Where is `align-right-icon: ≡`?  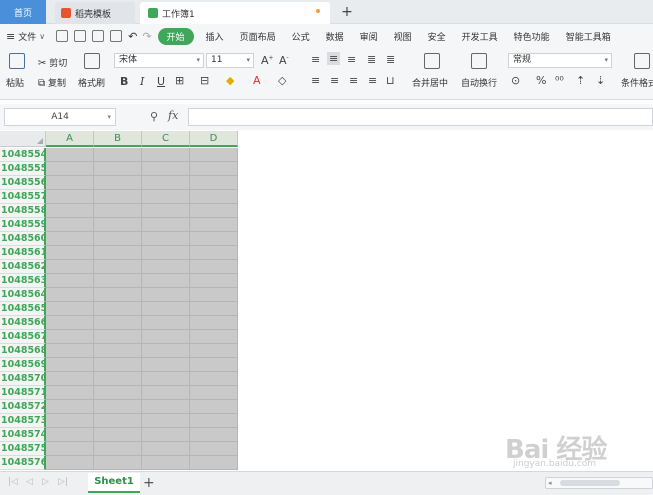 align-right-icon: ≡ is located at coordinates (353, 80).